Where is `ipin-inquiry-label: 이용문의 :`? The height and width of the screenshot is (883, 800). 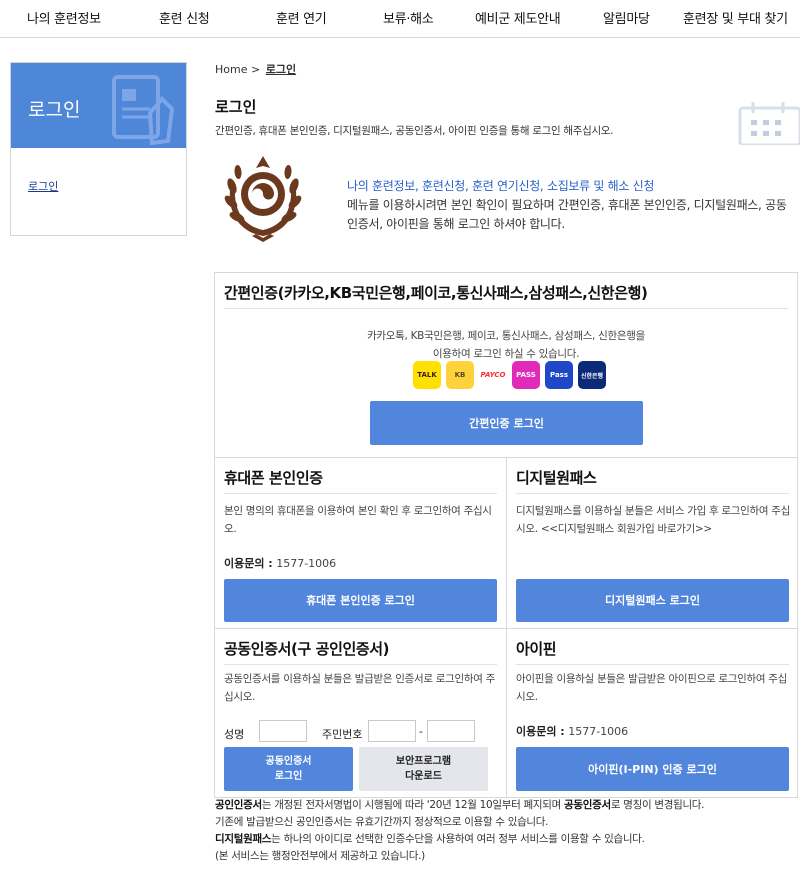
ipin-inquiry-label: 이용문의 : is located at coordinates (540, 731).